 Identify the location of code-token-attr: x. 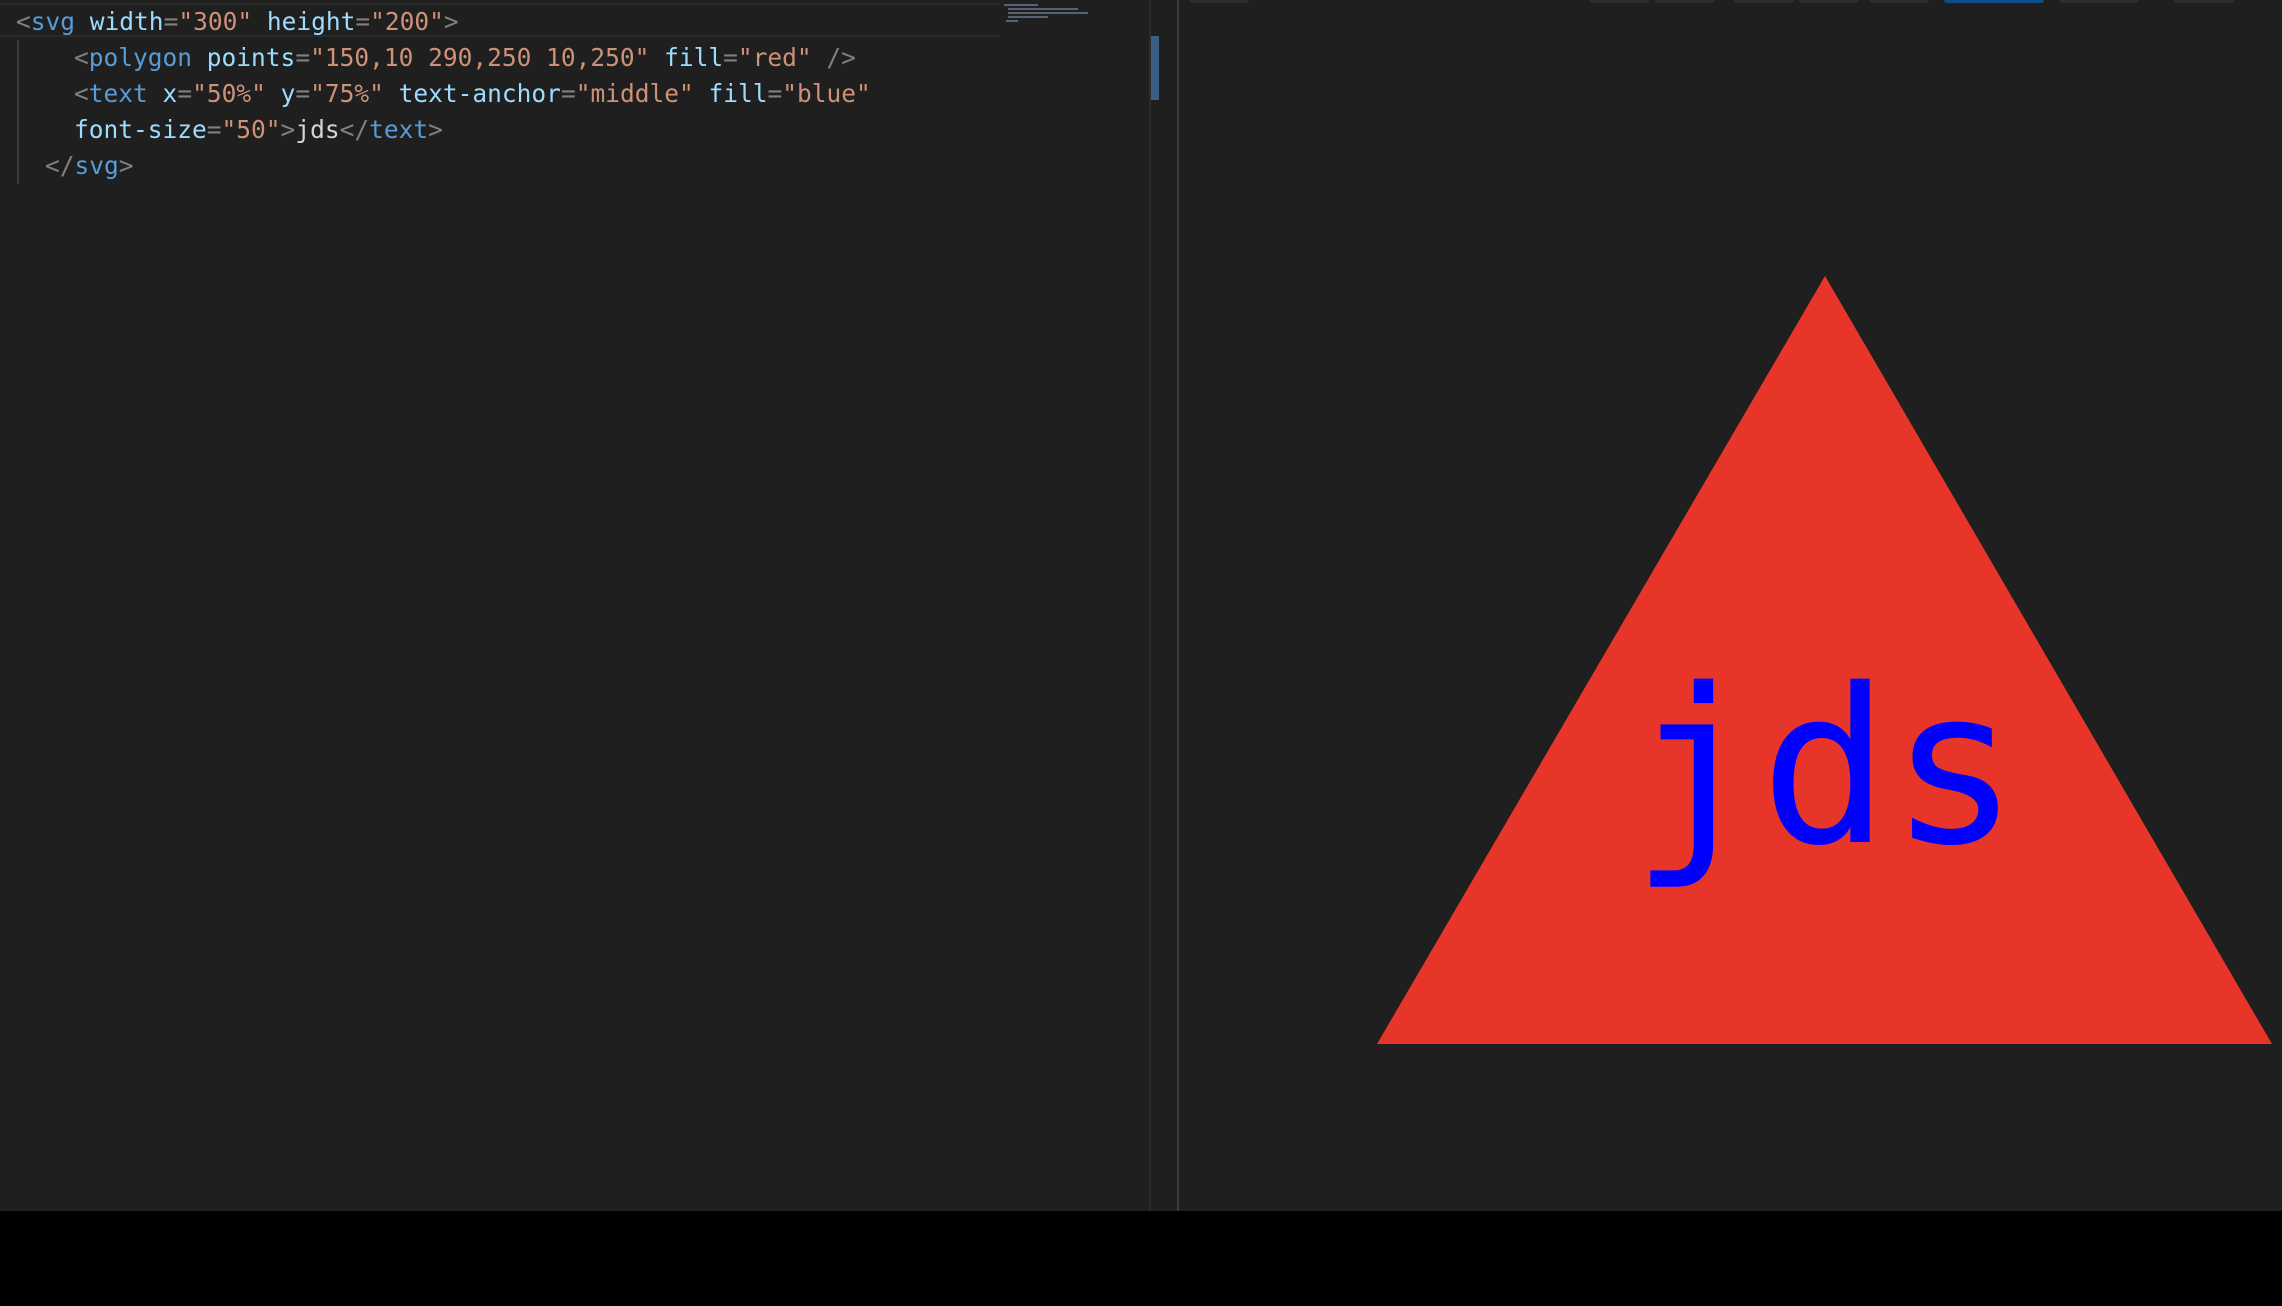
(170, 93).